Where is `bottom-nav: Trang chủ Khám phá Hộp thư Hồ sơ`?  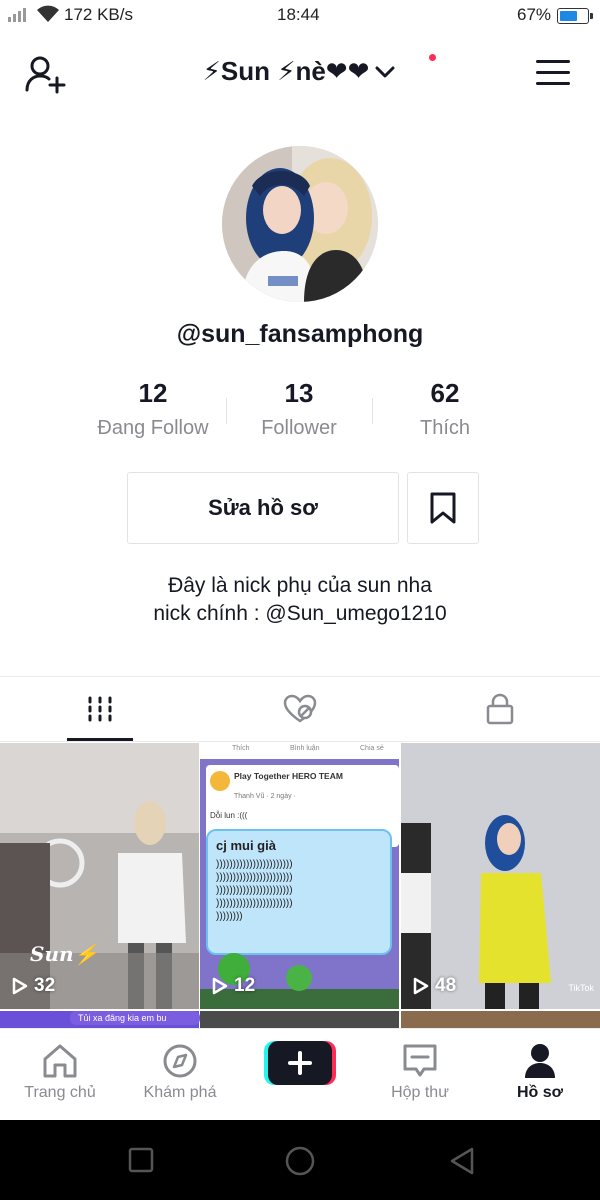
bottom-nav: Trang chủ Khám phá Hộp thư Hồ sơ is located at coordinates (300, 1074).